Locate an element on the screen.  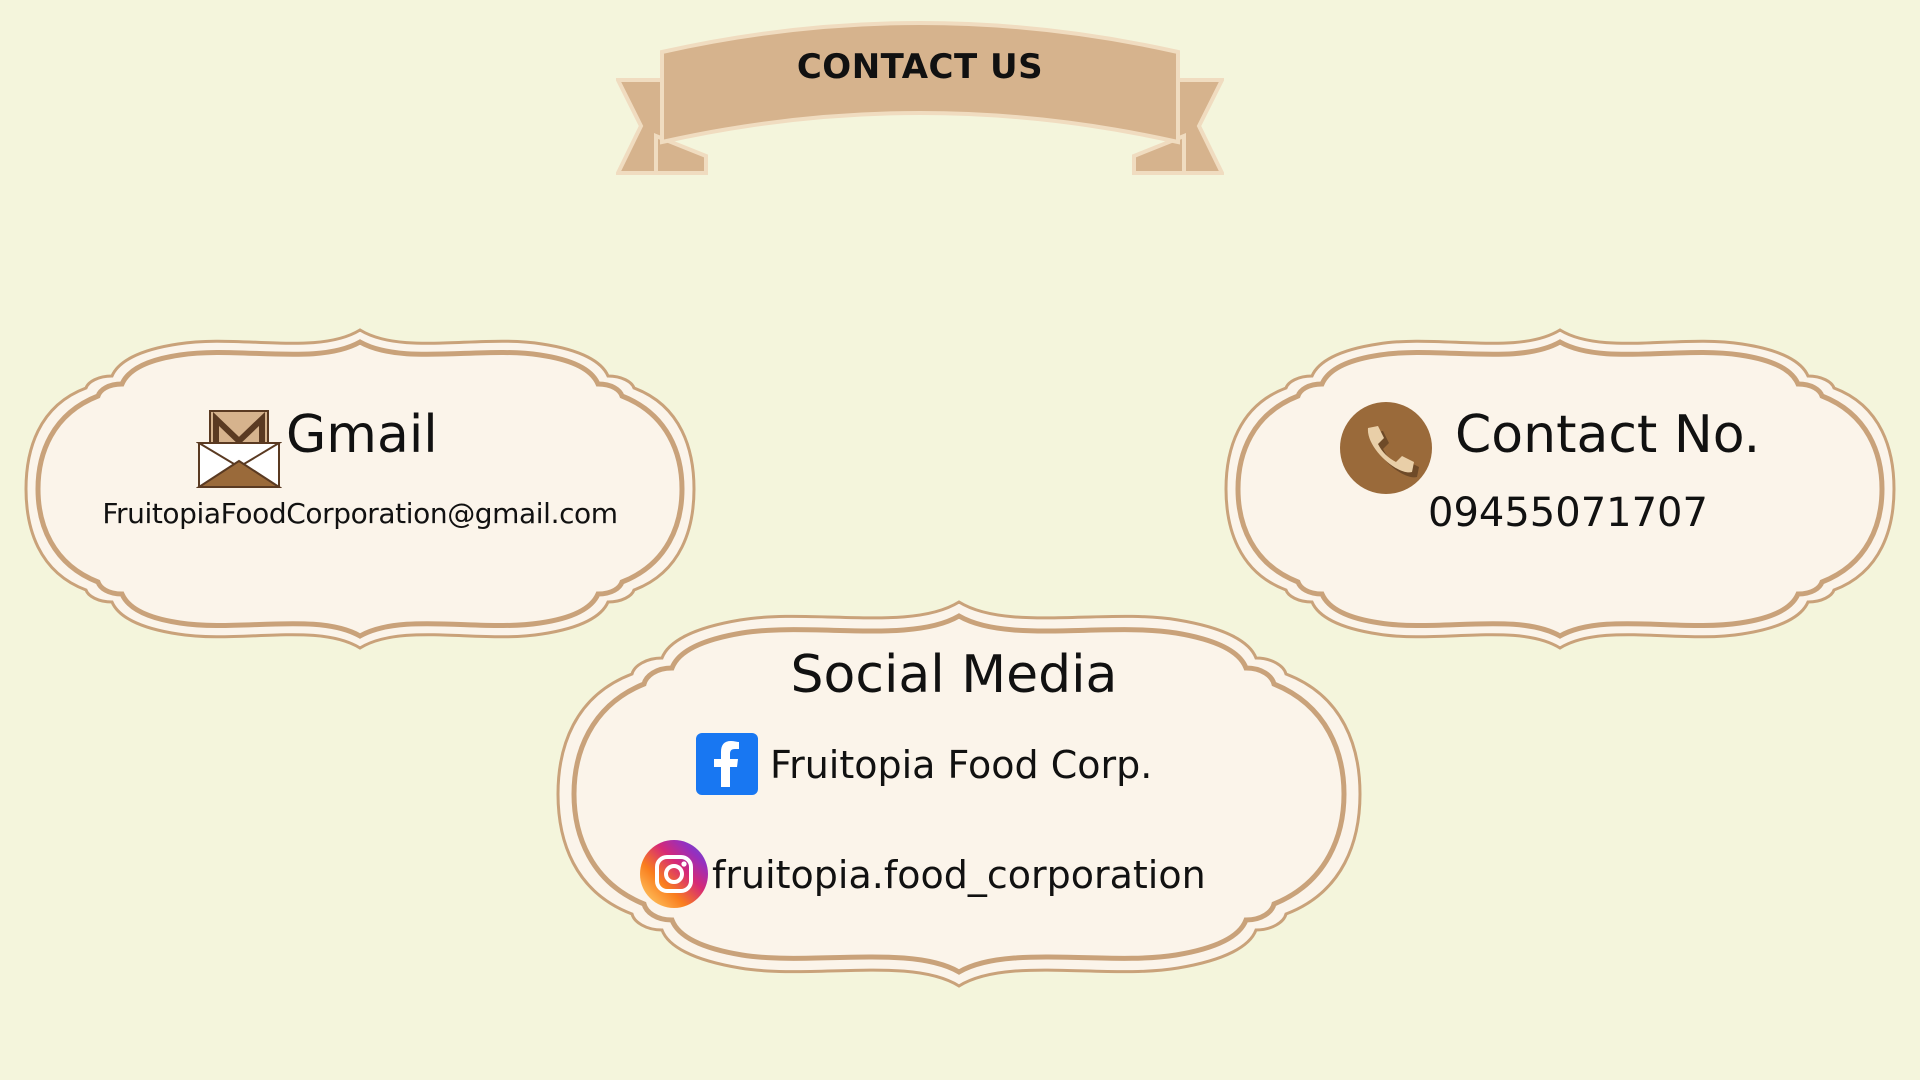
contact-title: Contact No. is located at coordinates (1608, 435).